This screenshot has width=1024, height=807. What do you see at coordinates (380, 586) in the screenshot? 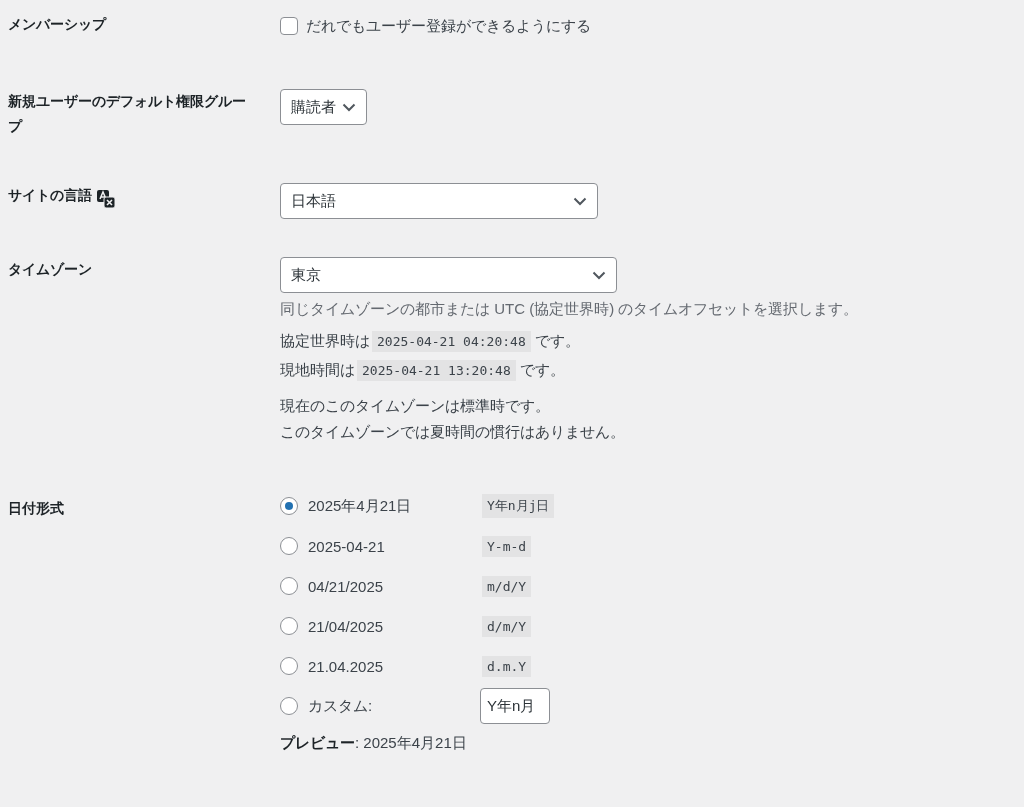
I see `date-format-option: 04/21/2025` at bounding box center [380, 586].